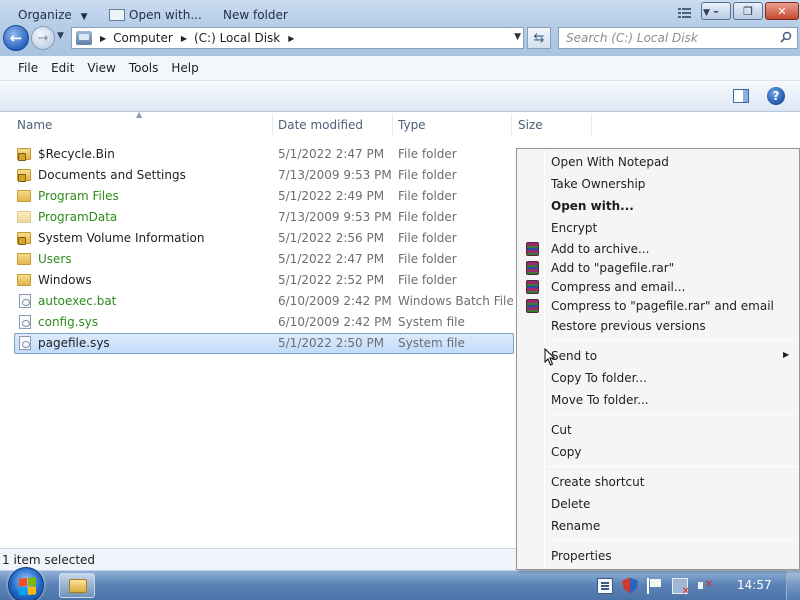 The image size is (800, 600). What do you see at coordinates (694, 13) in the screenshot?
I see `change-view-button: ▼` at bounding box center [694, 13].